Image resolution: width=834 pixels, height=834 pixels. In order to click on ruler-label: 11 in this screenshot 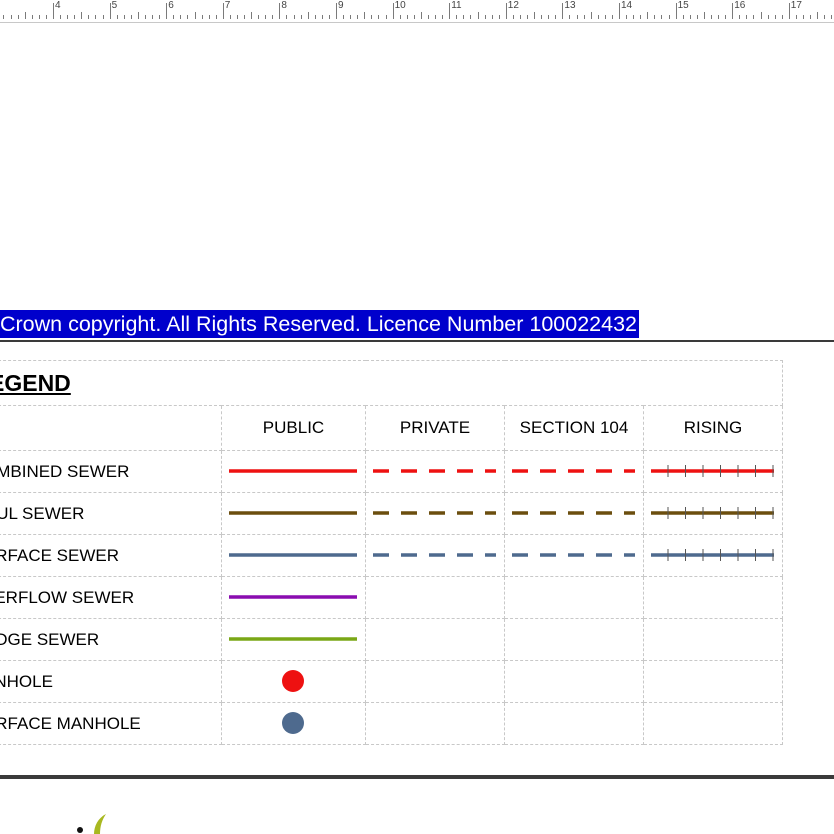, I will do `click(456, 5)`.